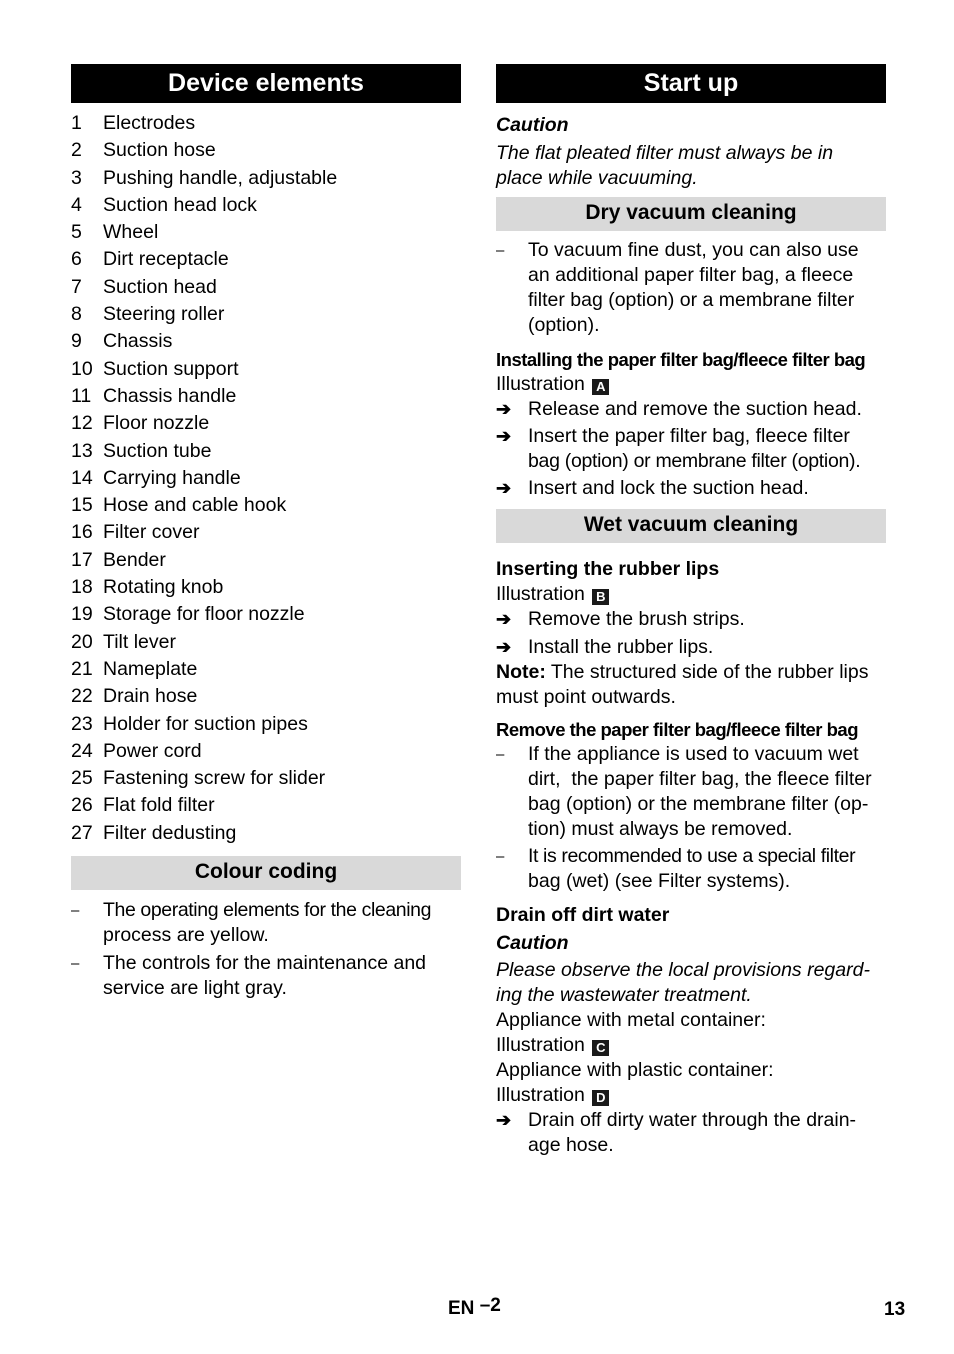 Image resolution: width=954 pixels, height=1354 pixels. I want to click on step: ➔ Release and remove the suction head., so click(691, 409).